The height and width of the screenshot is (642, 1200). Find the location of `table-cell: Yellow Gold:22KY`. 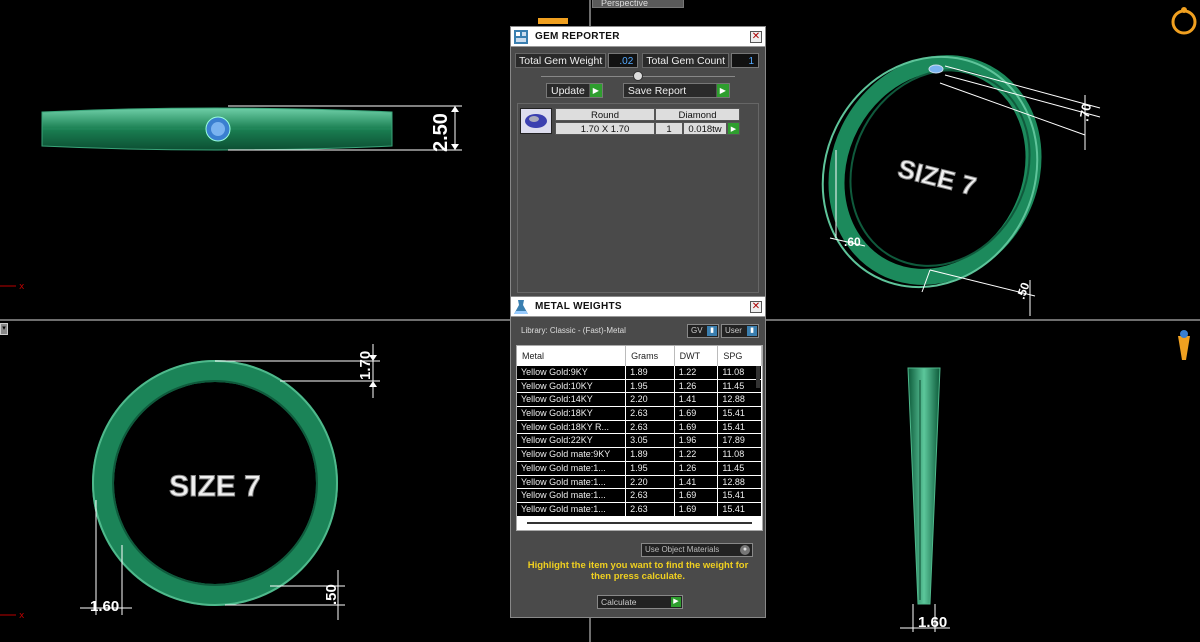

table-cell: Yellow Gold:22KY is located at coordinates (572, 441).